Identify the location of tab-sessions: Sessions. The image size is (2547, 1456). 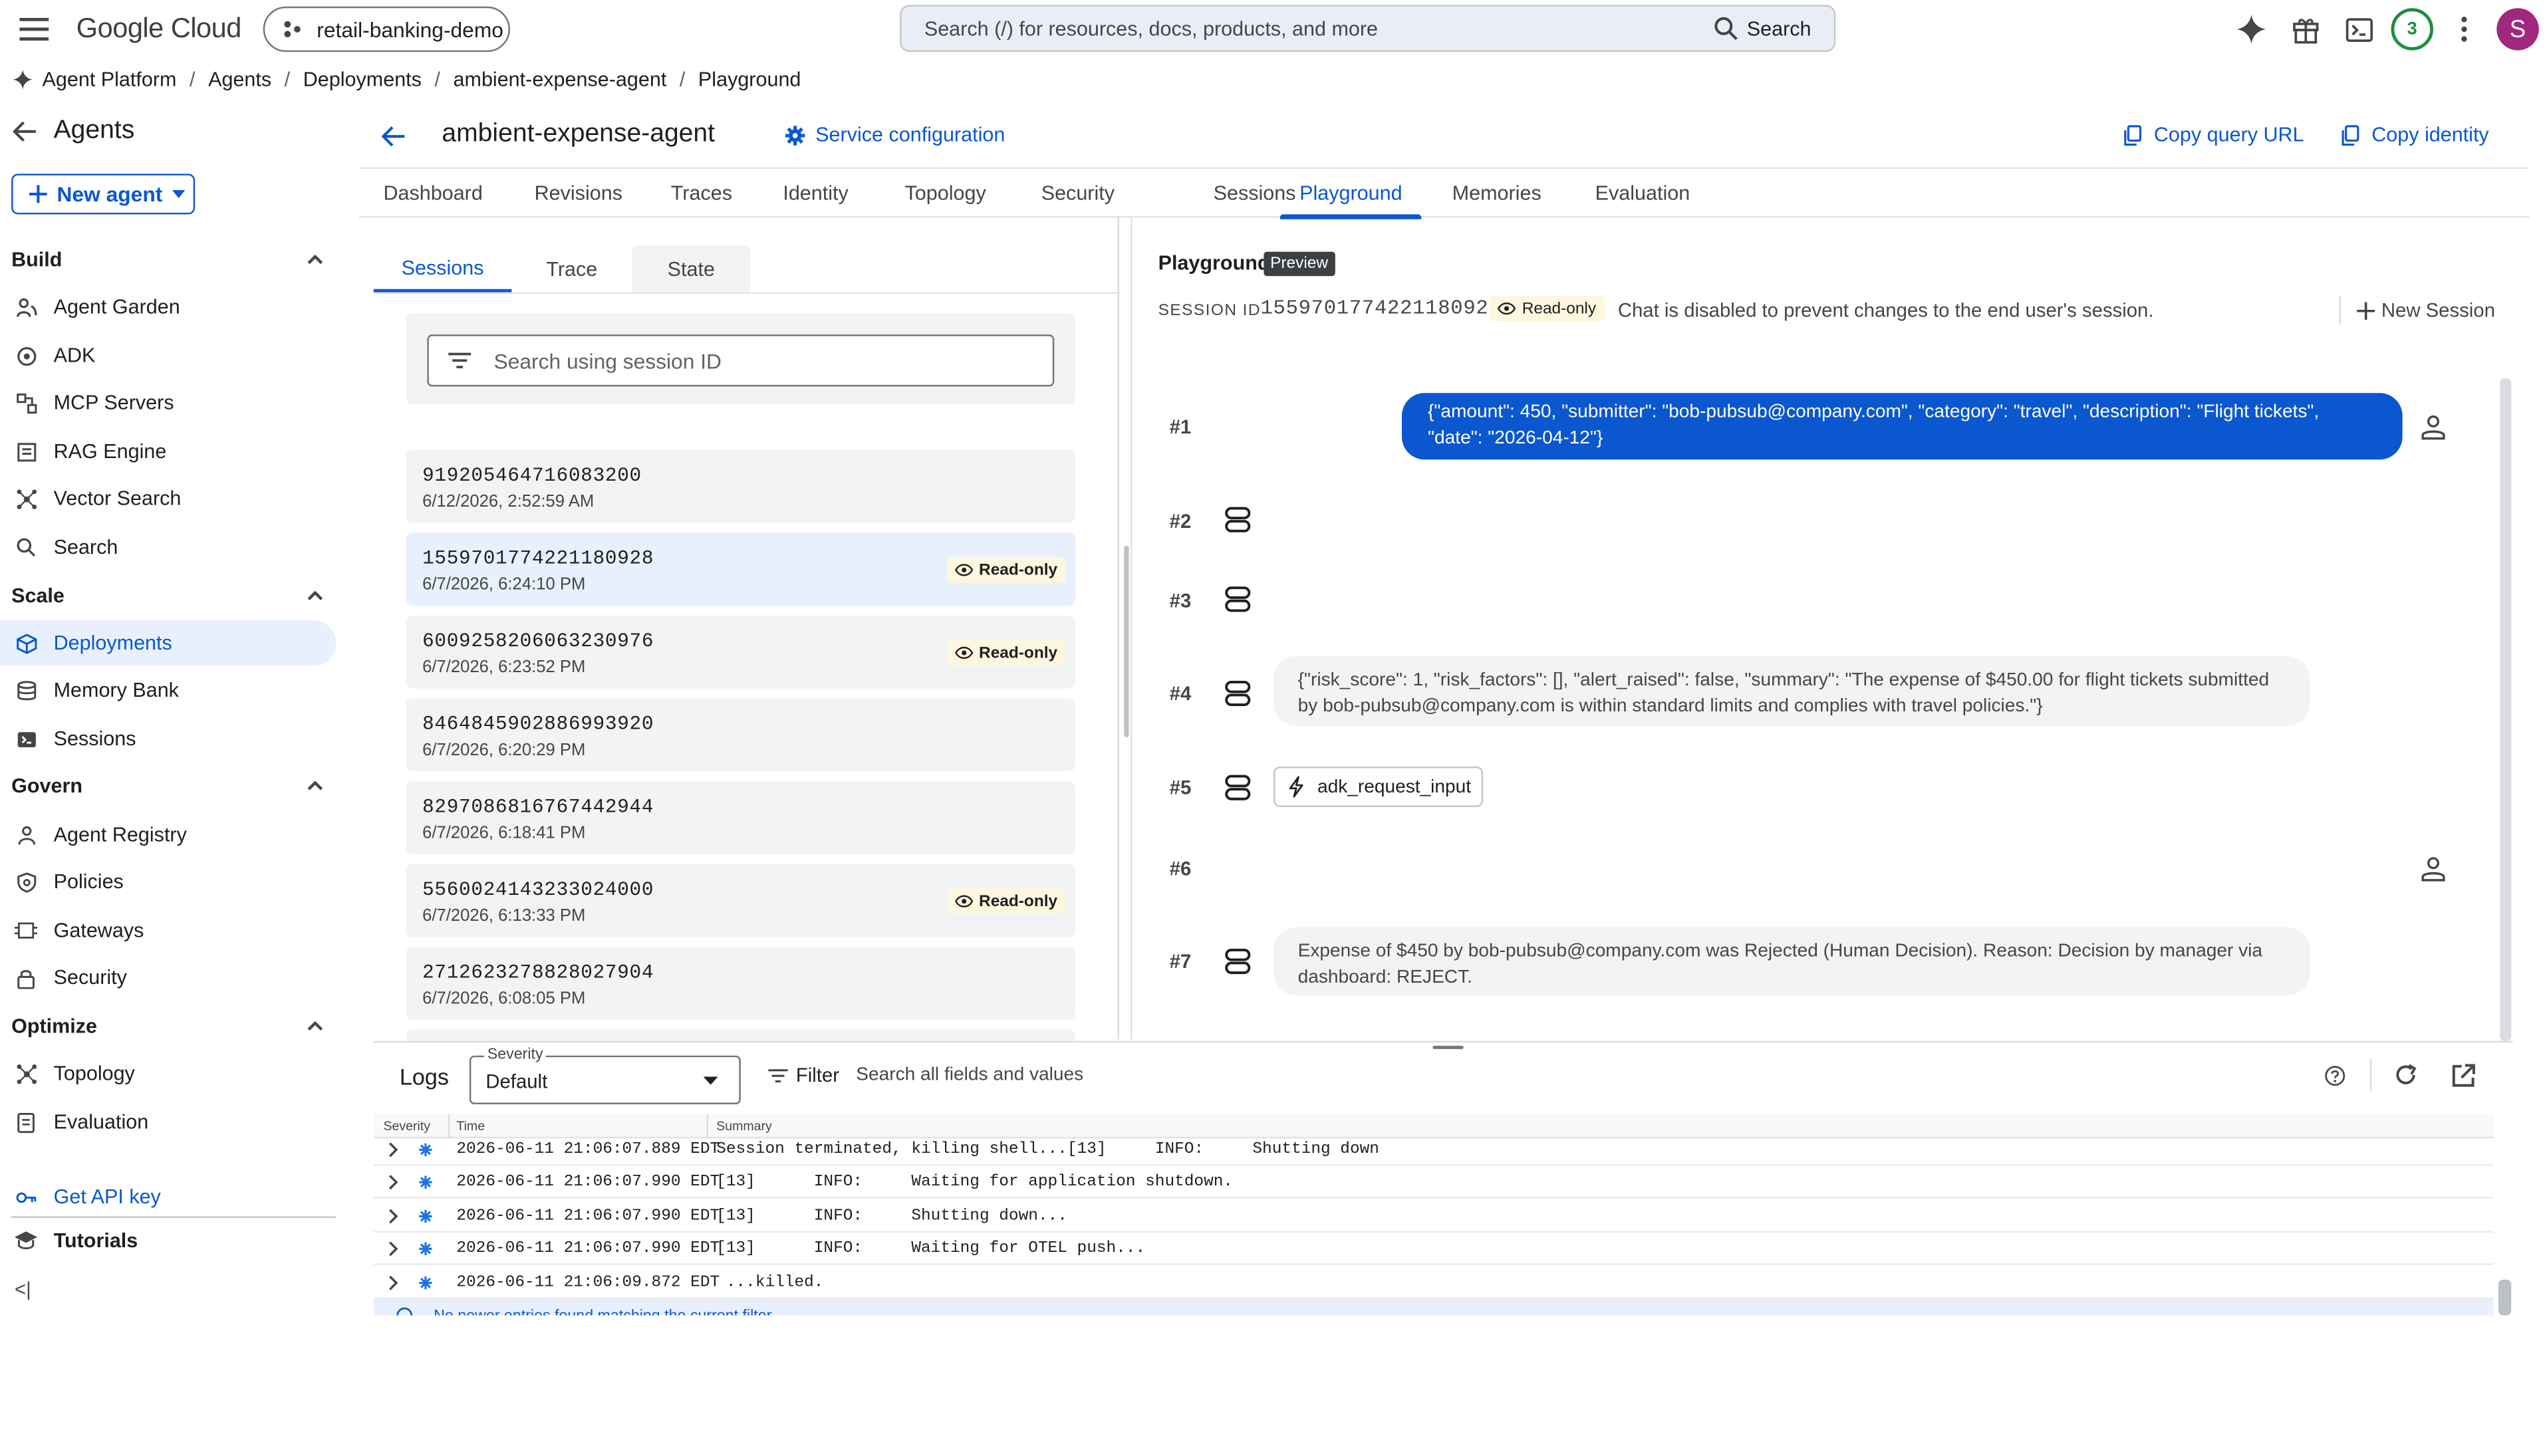
(1255, 193).